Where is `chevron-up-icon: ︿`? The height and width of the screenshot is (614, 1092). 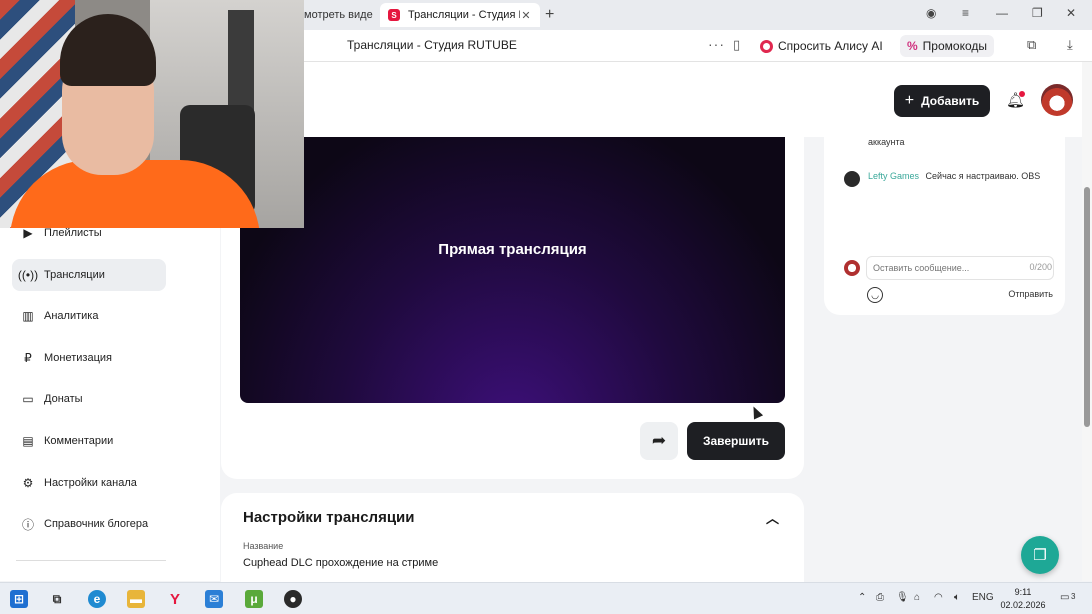 chevron-up-icon: ︿ is located at coordinates (772, 517).